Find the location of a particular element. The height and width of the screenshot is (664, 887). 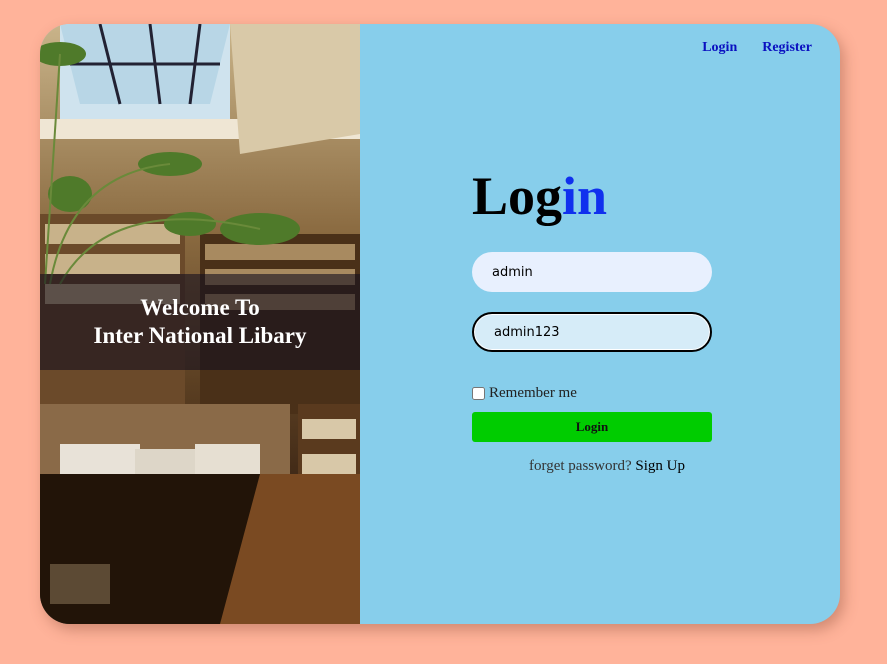

remember-checkbox is located at coordinates (478, 393).